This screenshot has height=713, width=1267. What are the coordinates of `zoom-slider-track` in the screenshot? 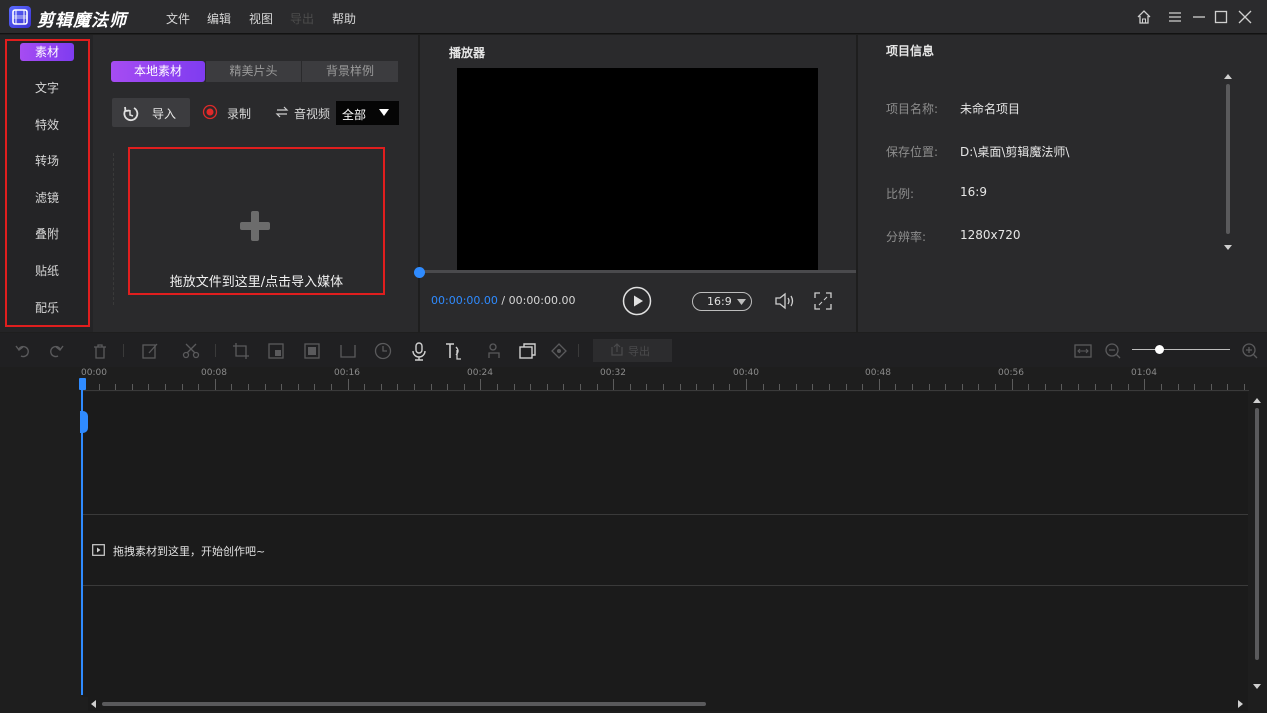 It's located at (1181, 349).